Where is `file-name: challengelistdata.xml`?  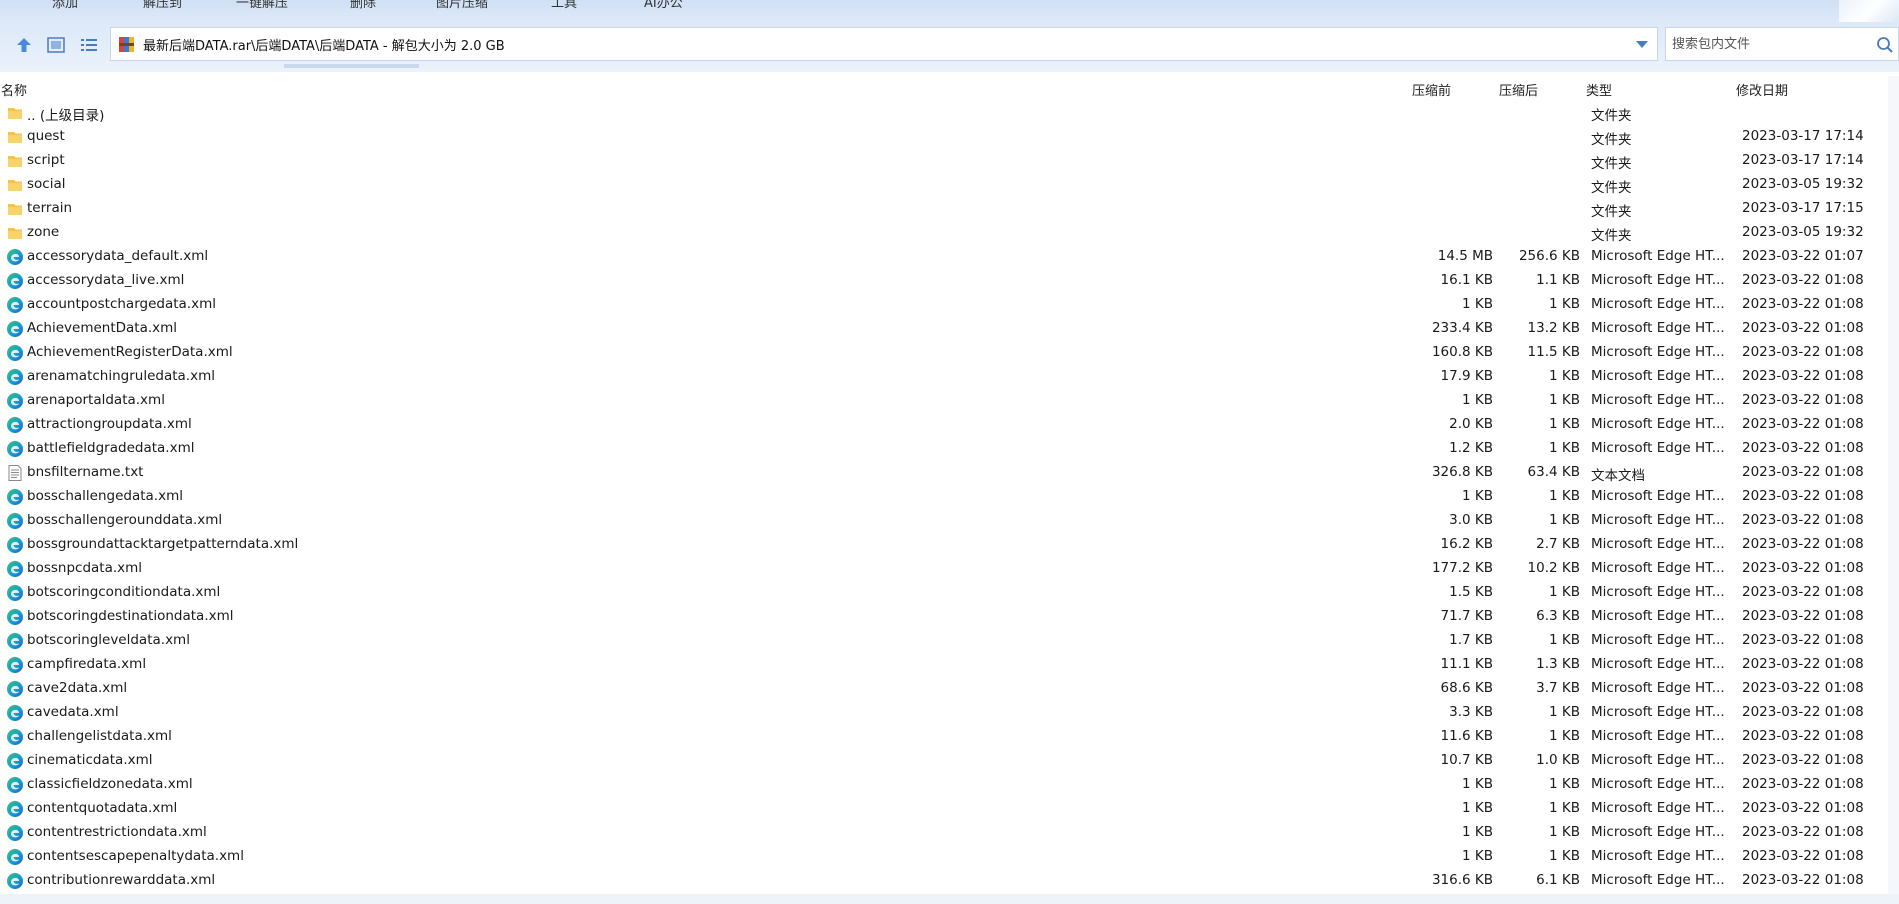 file-name: challengelistdata.xml is located at coordinates (99, 736).